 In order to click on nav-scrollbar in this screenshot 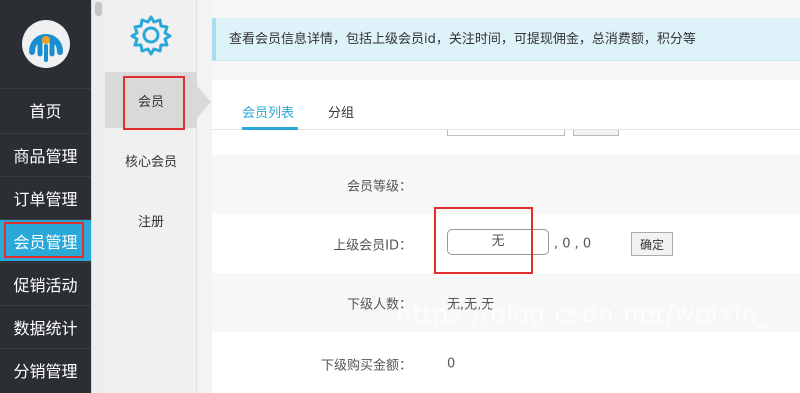, I will do `click(98, 196)`.